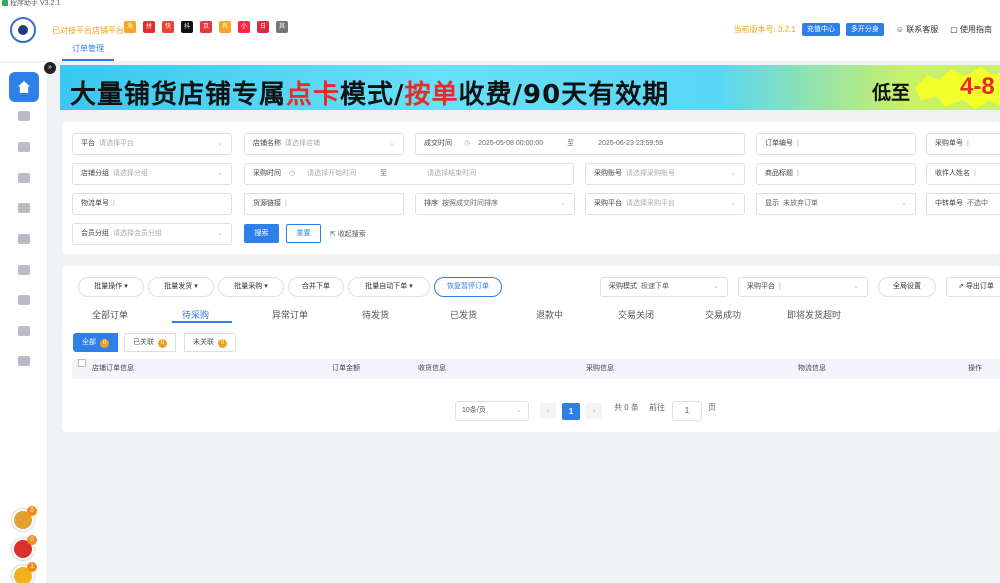 The height and width of the screenshot is (583, 1000). I want to click on platform-icon: 小, so click(244, 27).